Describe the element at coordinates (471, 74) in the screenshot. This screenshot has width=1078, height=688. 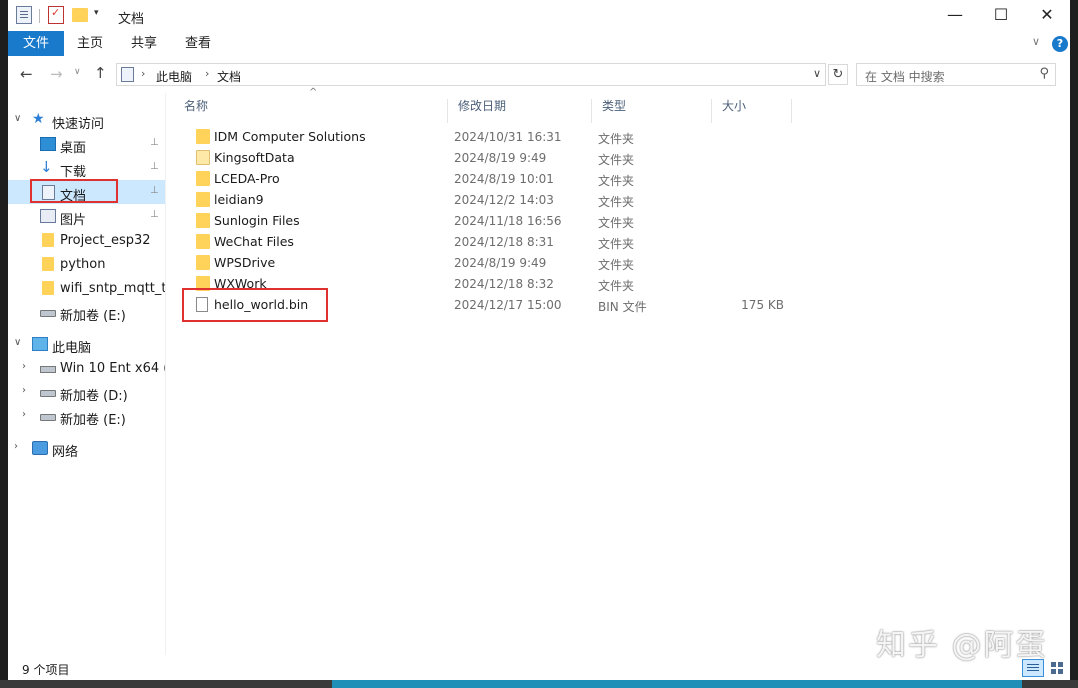
I see `address-bar: › 此电脑 › 文档 ∨` at that location.